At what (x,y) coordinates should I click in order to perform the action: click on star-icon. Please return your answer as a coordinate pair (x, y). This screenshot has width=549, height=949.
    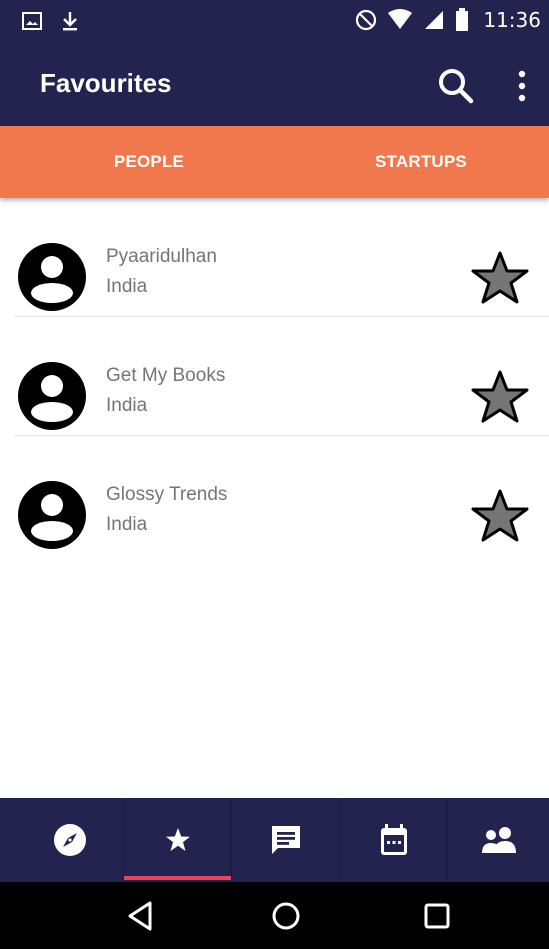
    Looking at the image, I should click on (178, 839).